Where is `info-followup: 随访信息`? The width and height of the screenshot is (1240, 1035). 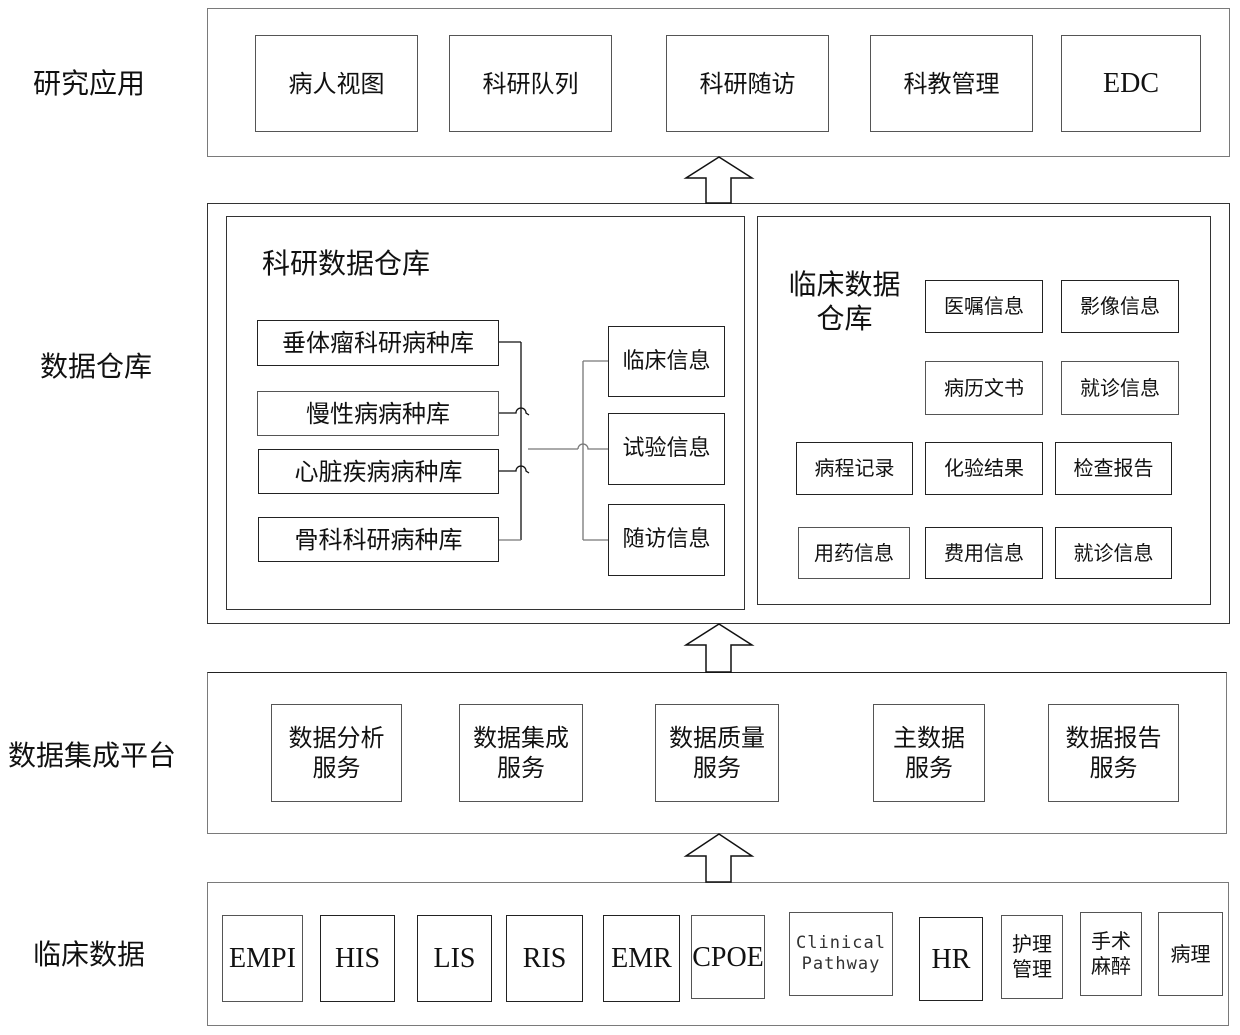 info-followup: 随访信息 is located at coordinates (666, 540).